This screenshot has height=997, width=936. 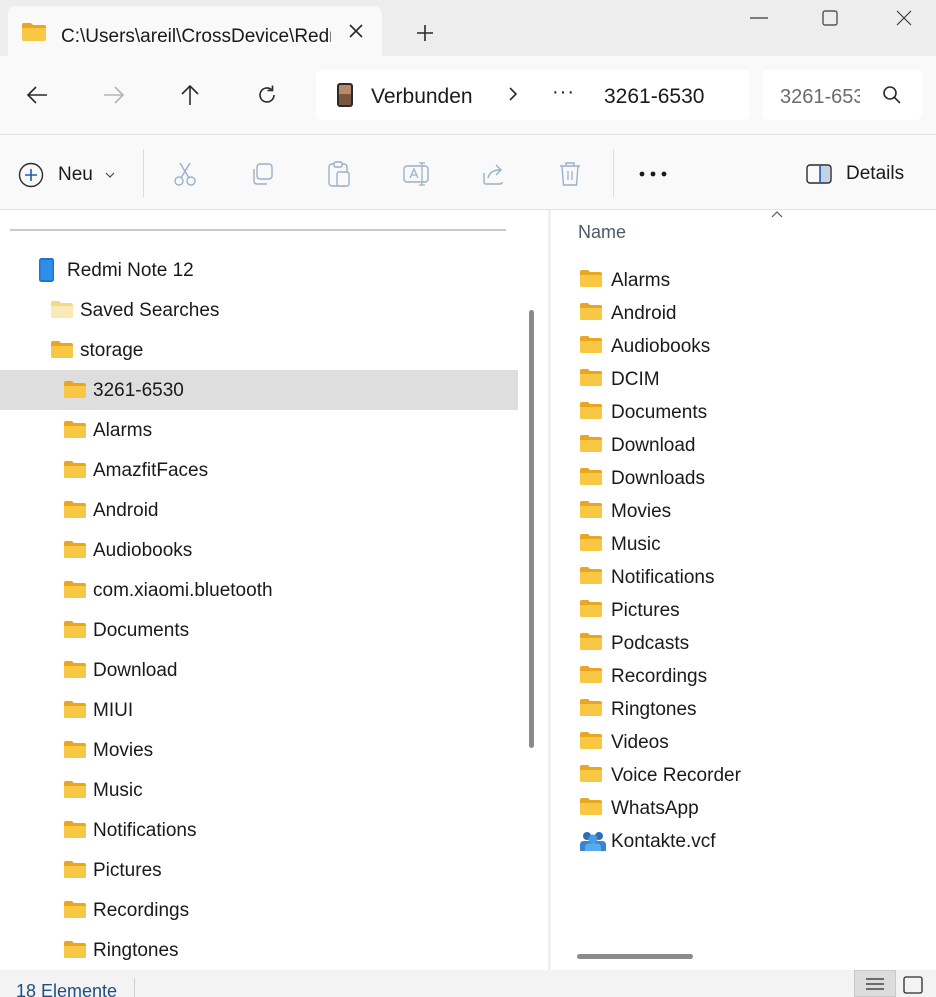 What do you see at coordinates (641, 511) in the screenshot?
I see `list-item-label: Movies` at bounding box center [641, 511].